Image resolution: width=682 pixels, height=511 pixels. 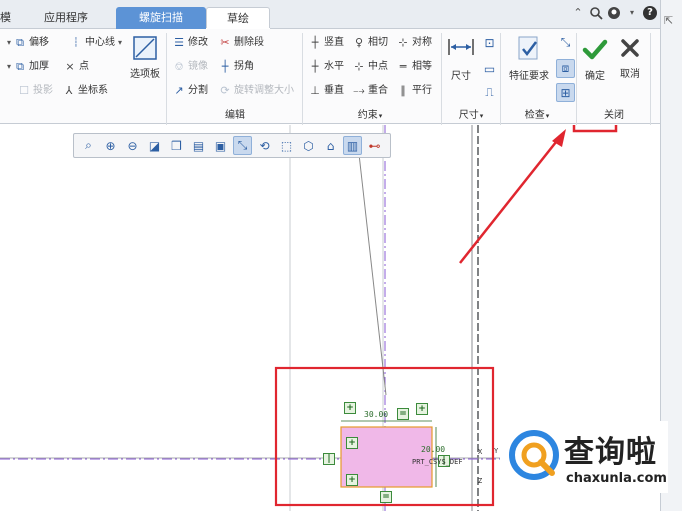 What do you see at coordinates (461, 59) in the screenshot?
I see `dimension-button: 尺寸` at bounding box center [461, 59].